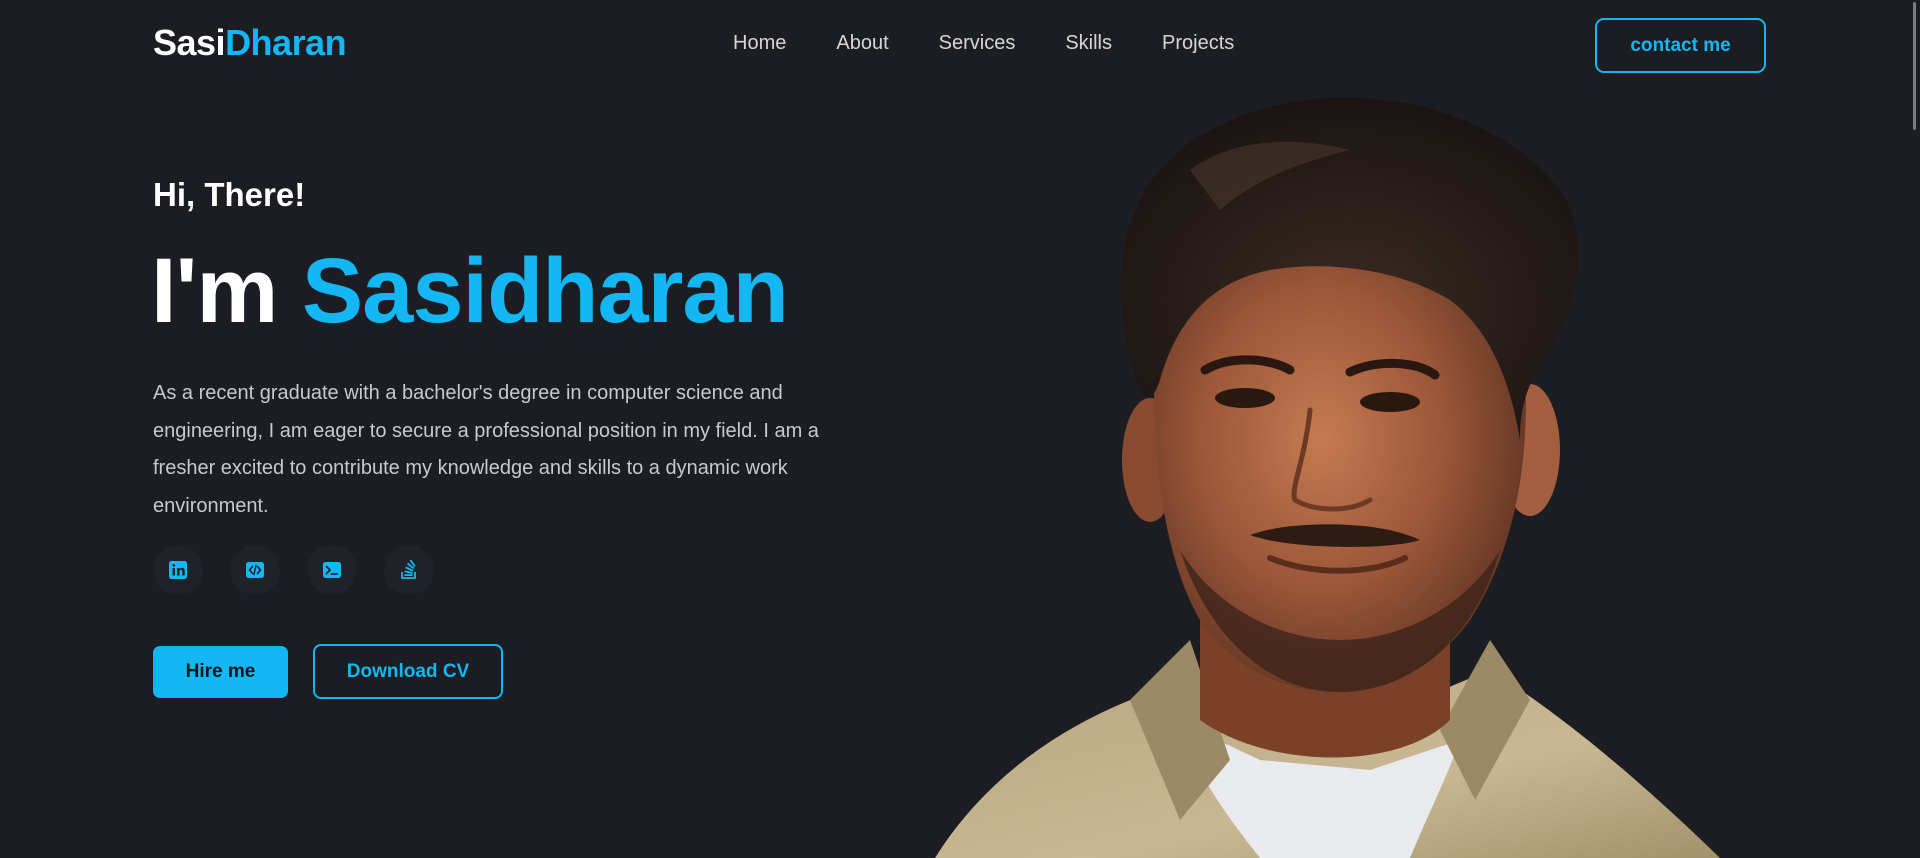 The width and height of the screenshot is (1920, 858). I want to click on social-code, so click(255, 570).